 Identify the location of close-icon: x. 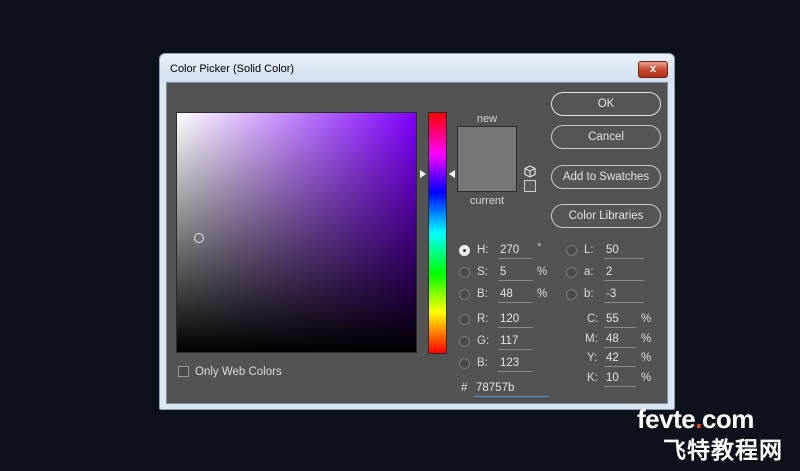
(653, 69).